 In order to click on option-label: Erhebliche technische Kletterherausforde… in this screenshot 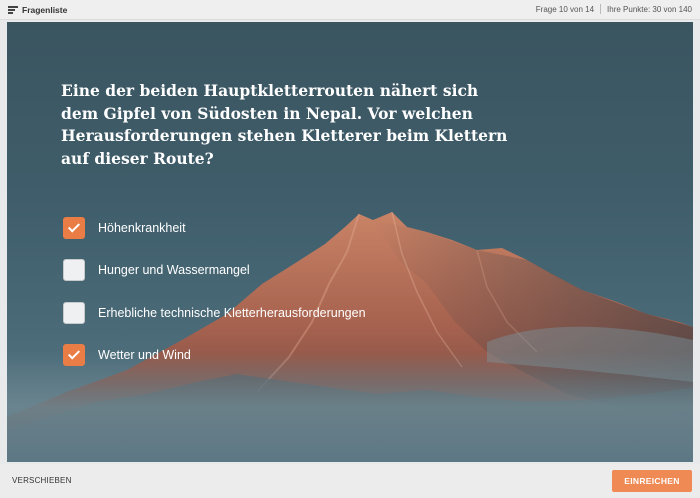, I will do `click(232, 313)`.